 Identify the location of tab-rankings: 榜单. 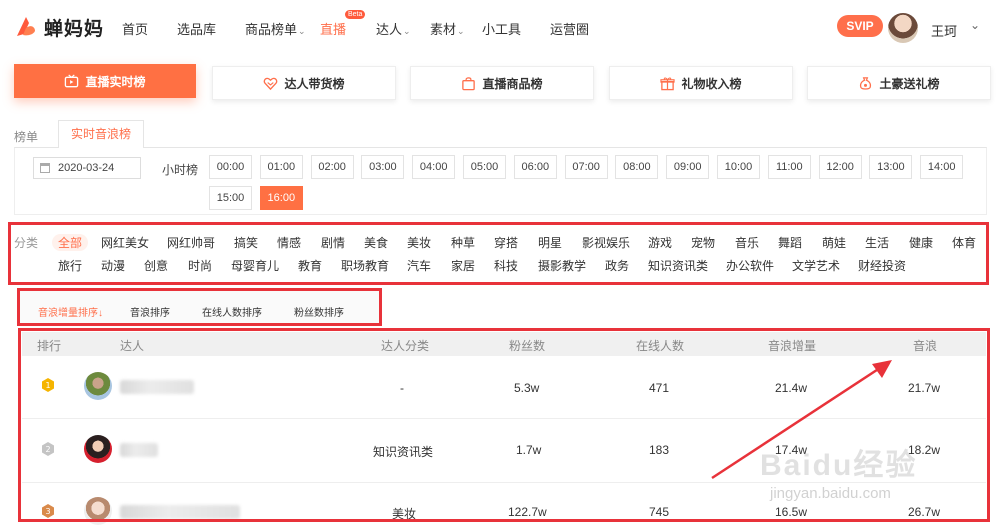
(26, 136).